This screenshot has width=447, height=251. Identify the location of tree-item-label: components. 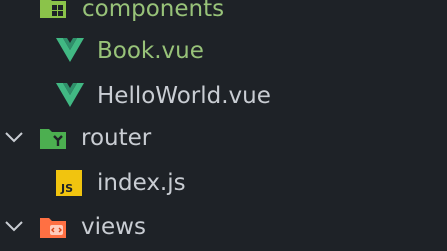
(153, 11).